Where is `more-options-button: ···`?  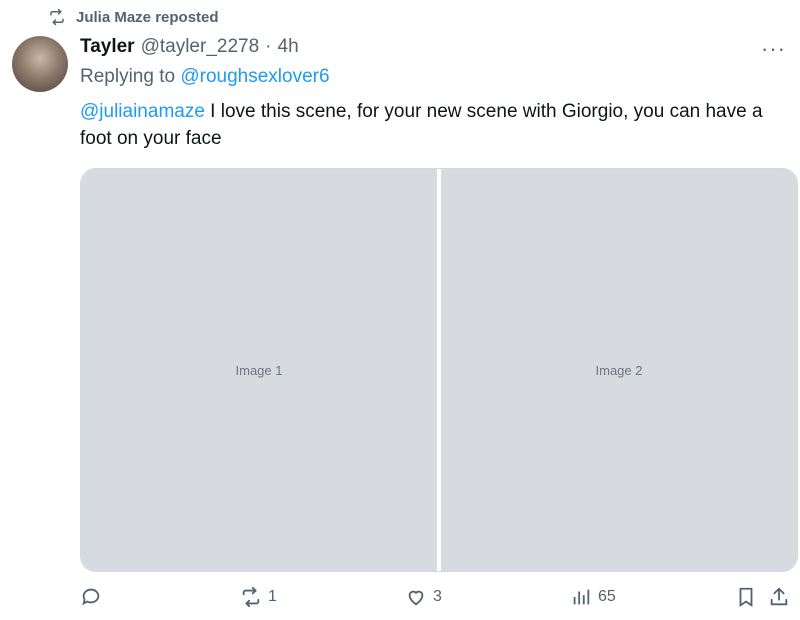 more-options-button: ··· is located at coordinates (773, 49).